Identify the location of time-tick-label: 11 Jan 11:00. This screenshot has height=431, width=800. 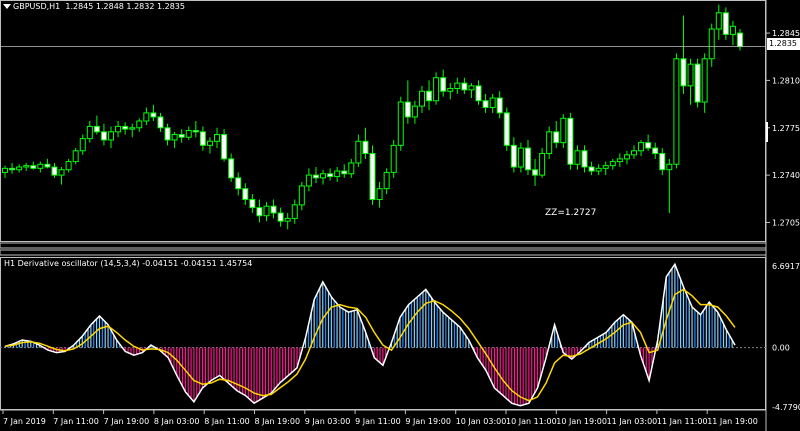
(682, 421).